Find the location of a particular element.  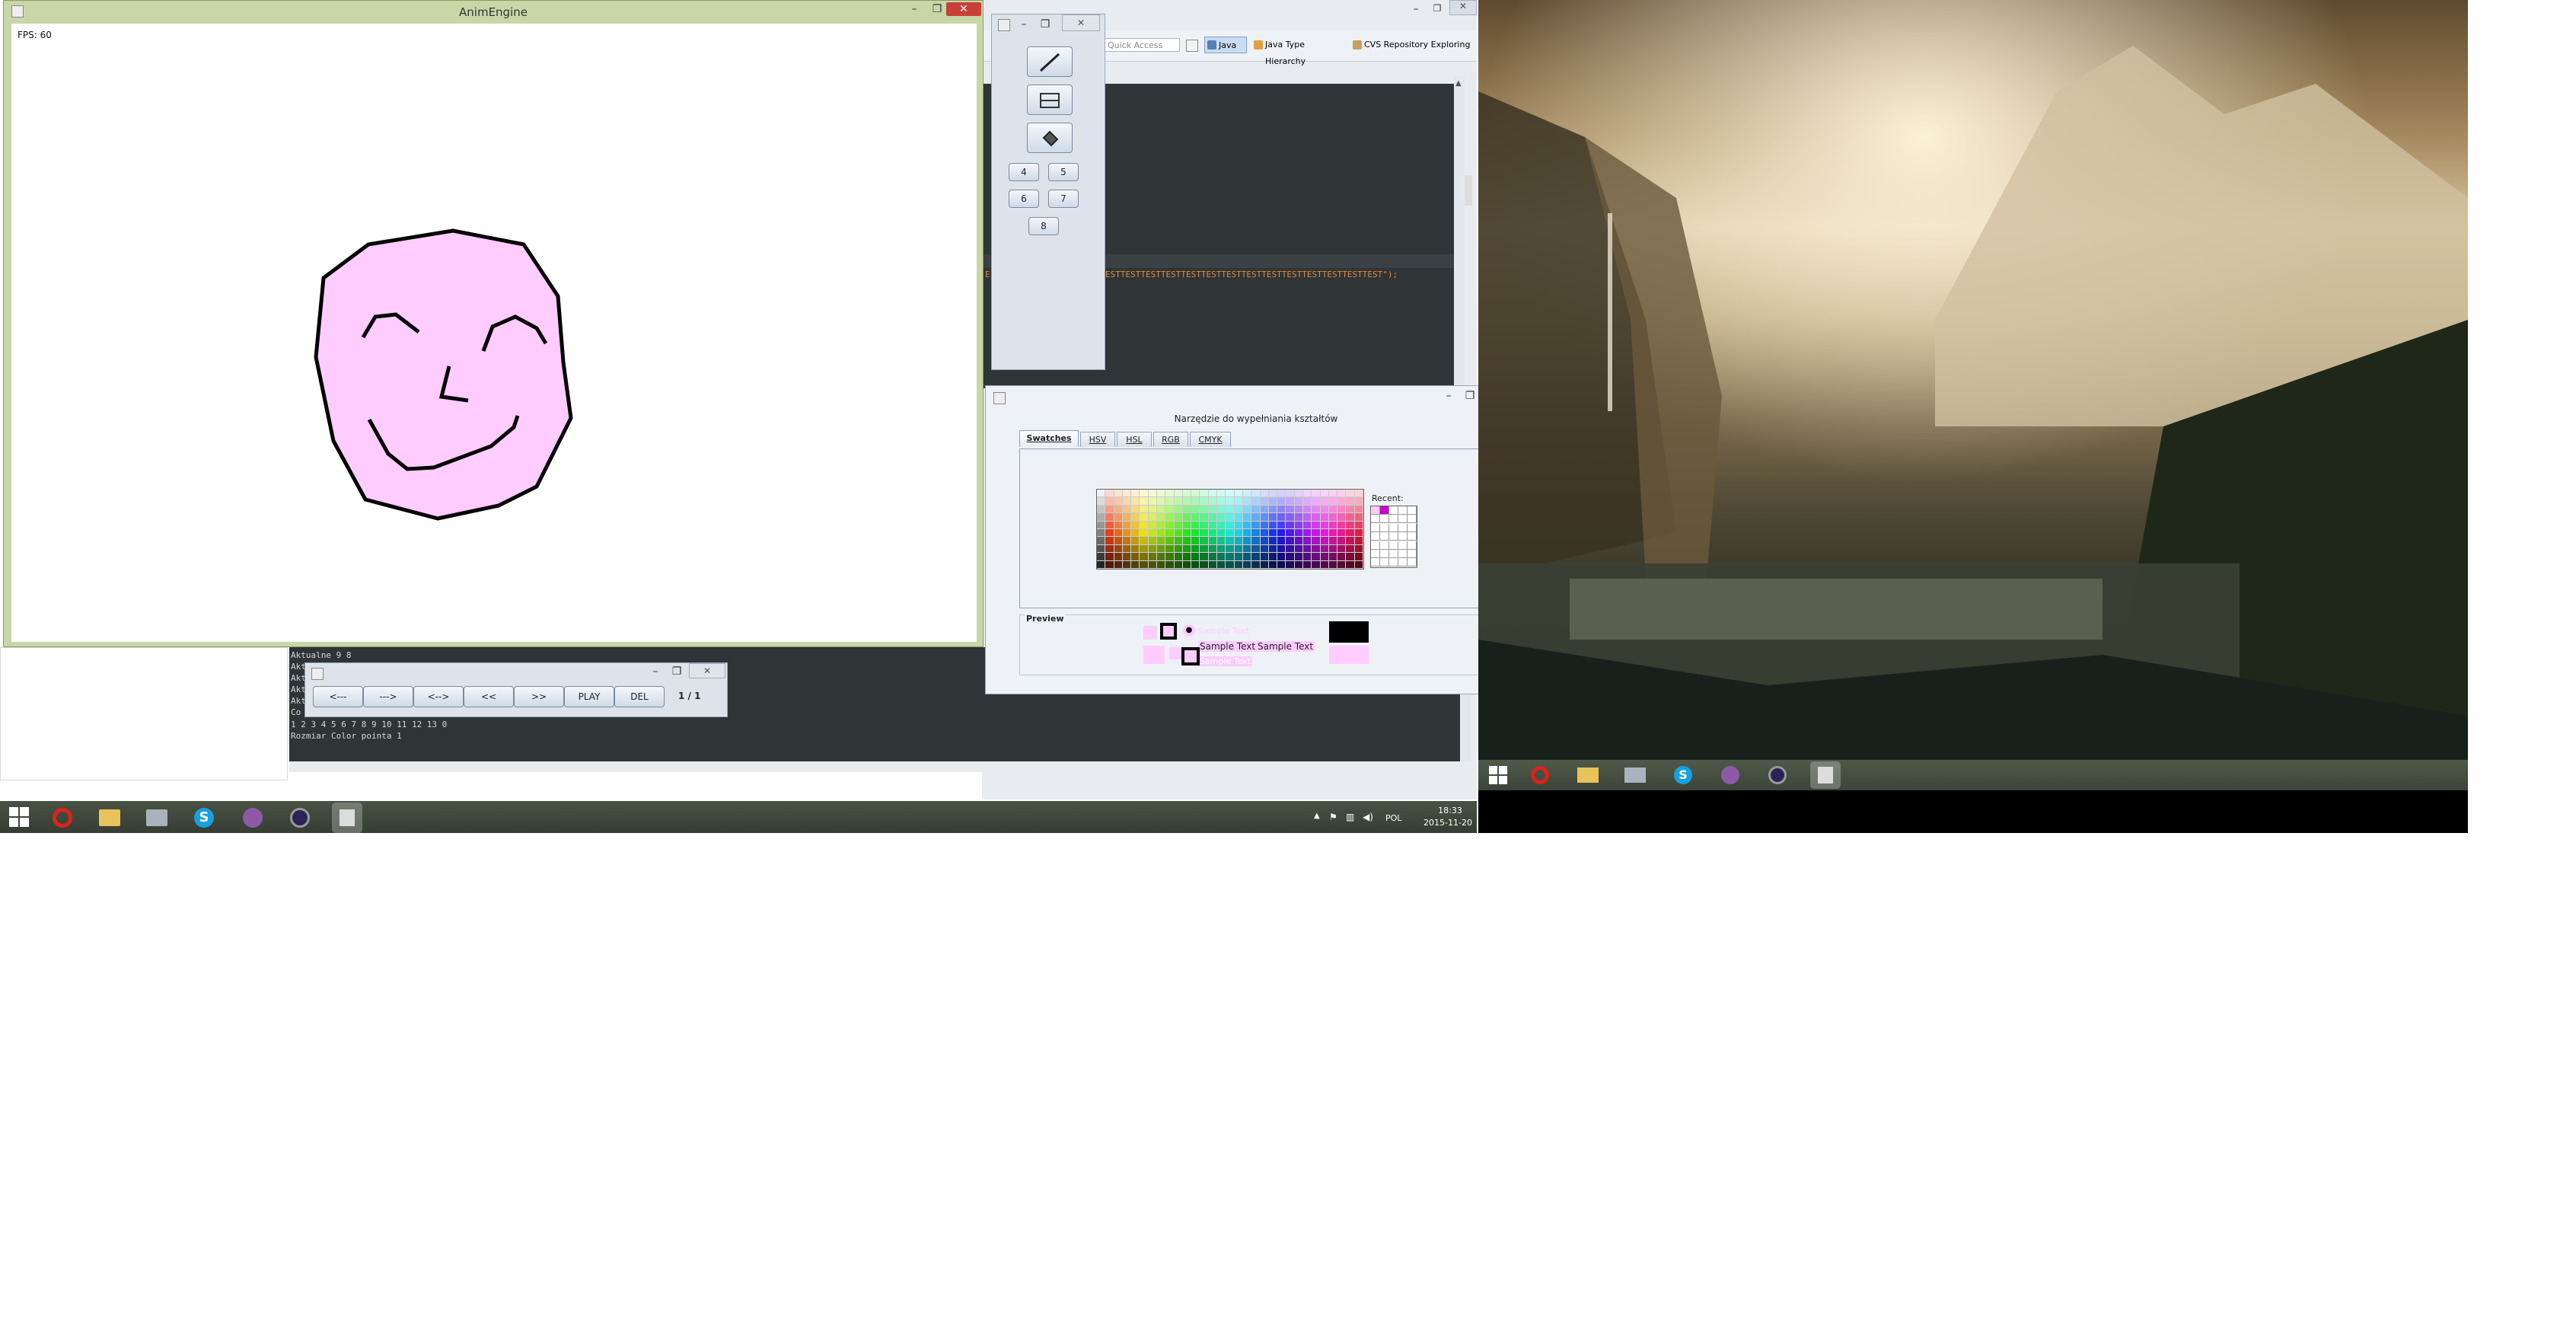

rewind-button: << is located at coordinates (489, 696).